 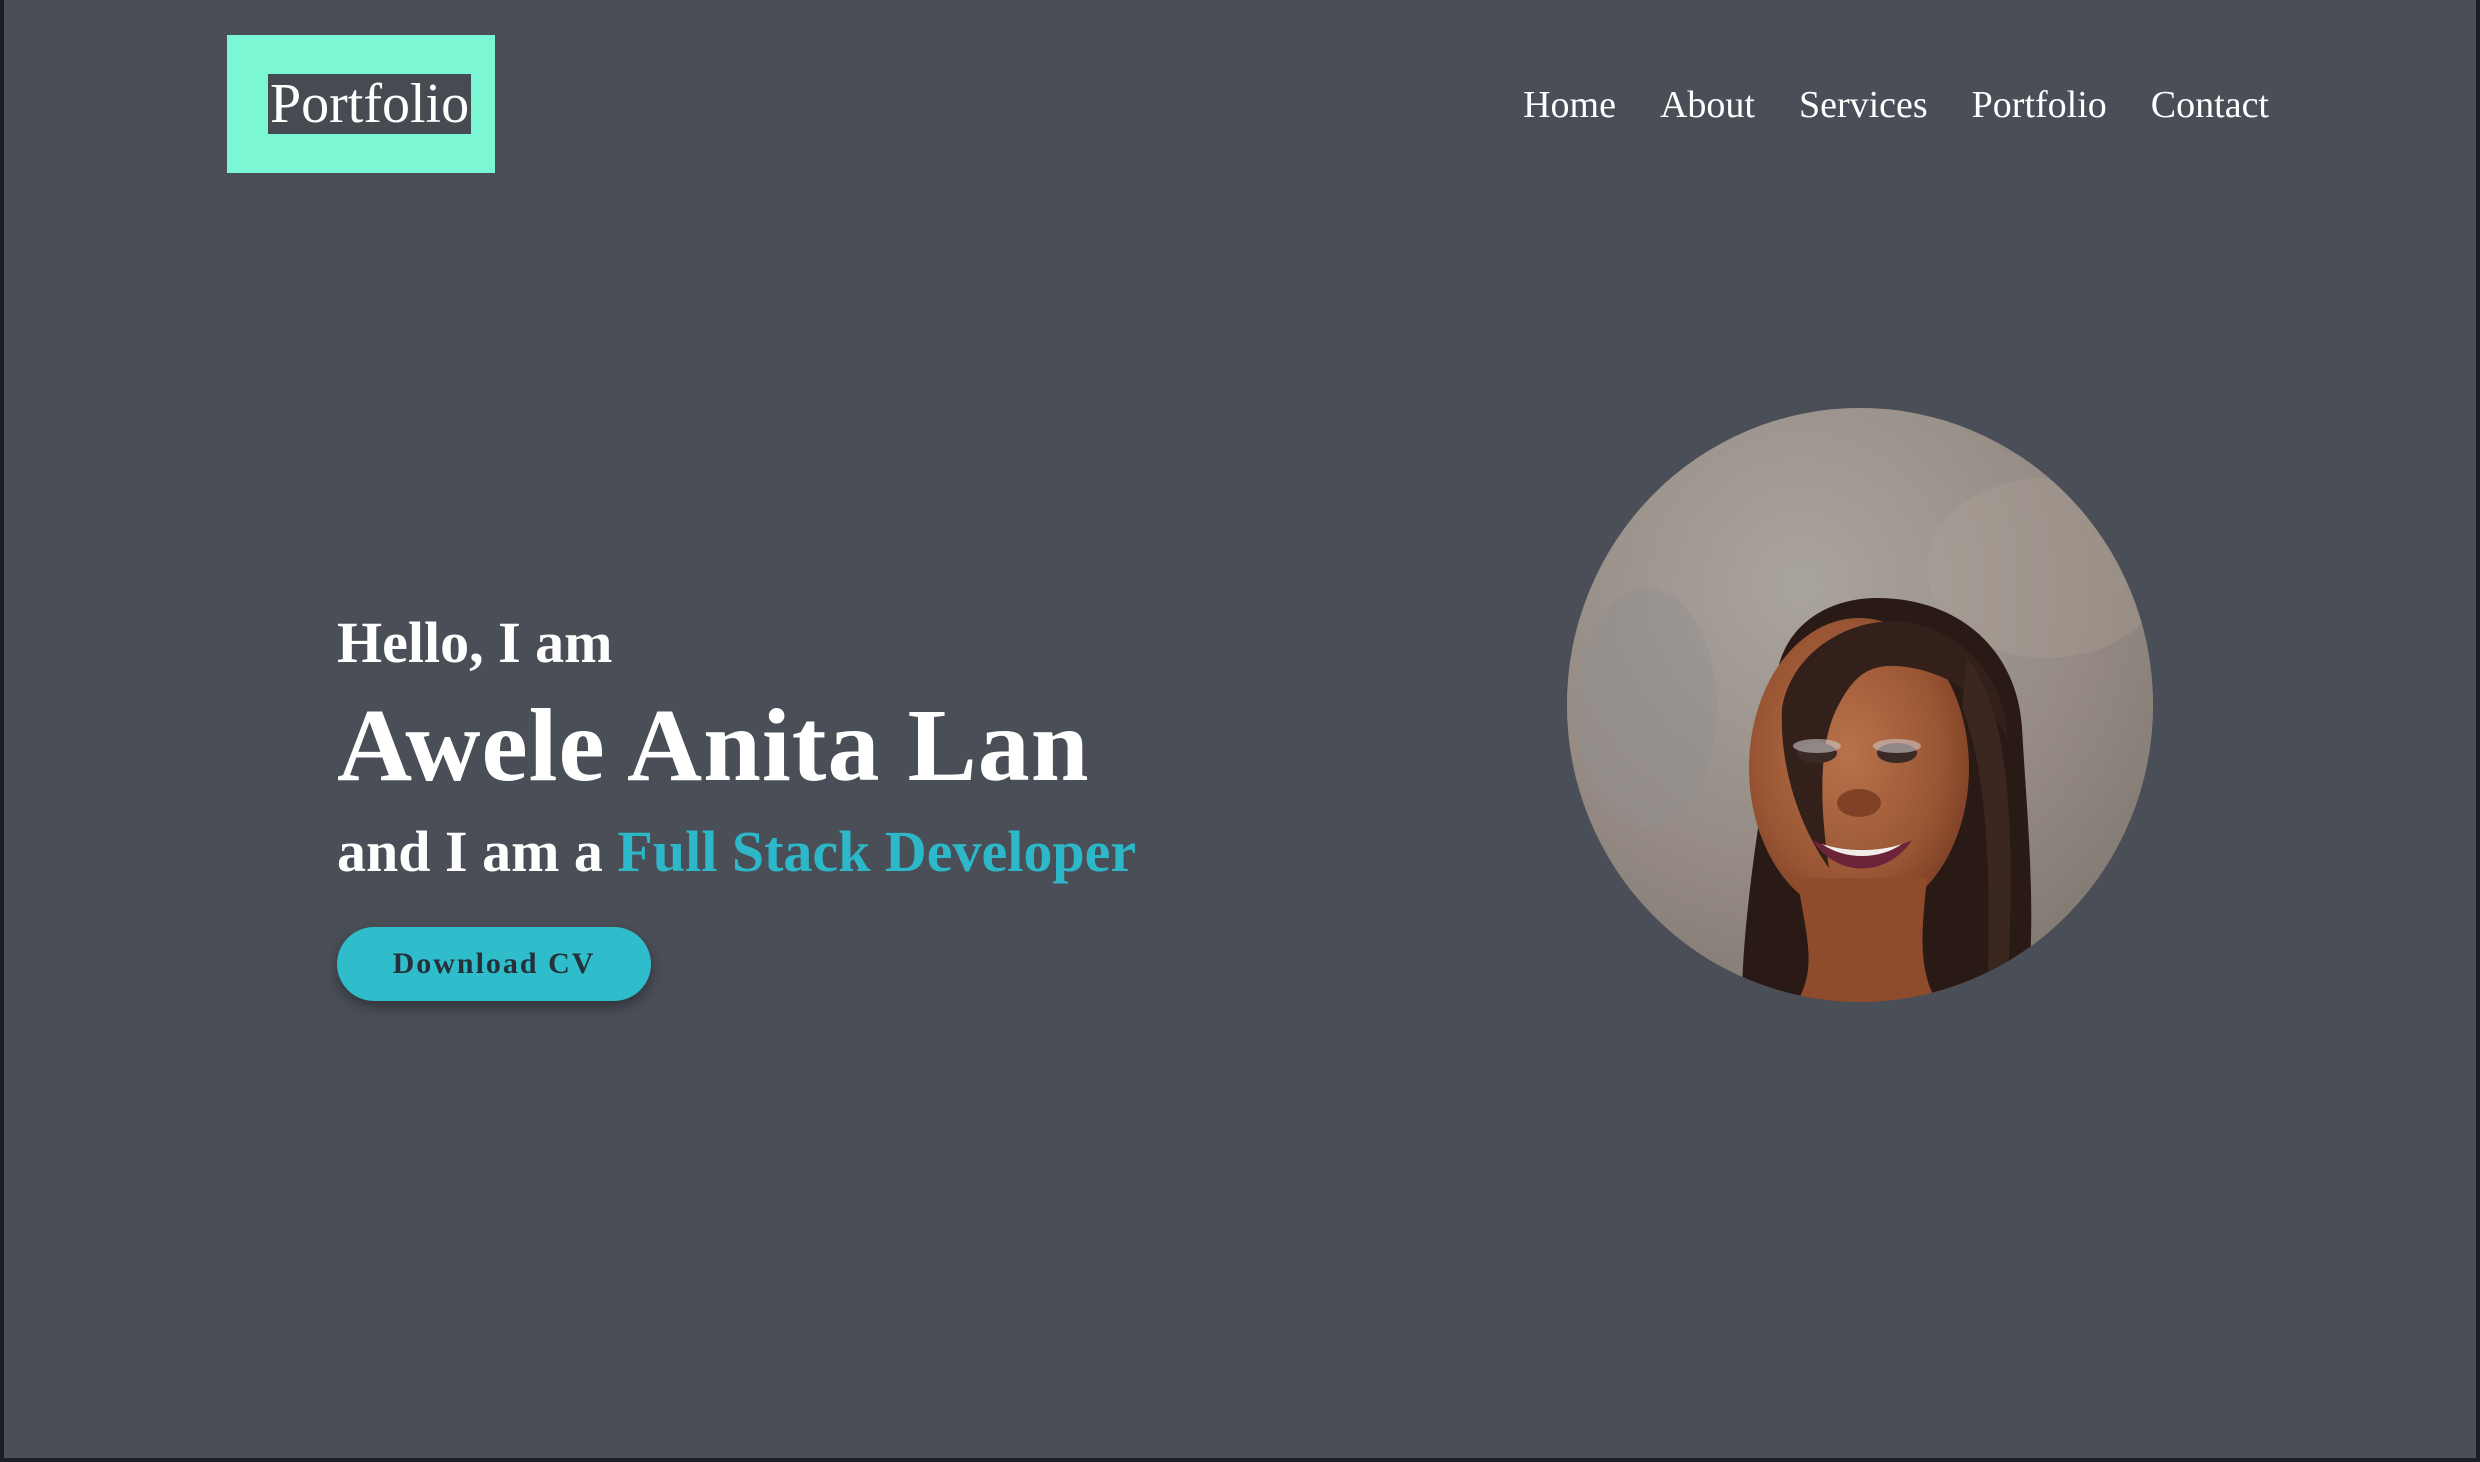 What do you see at coordinates (877, 851) in the screenshot?
I see `hero-role: Full Stack Developer` at bounding box center [877, 851].